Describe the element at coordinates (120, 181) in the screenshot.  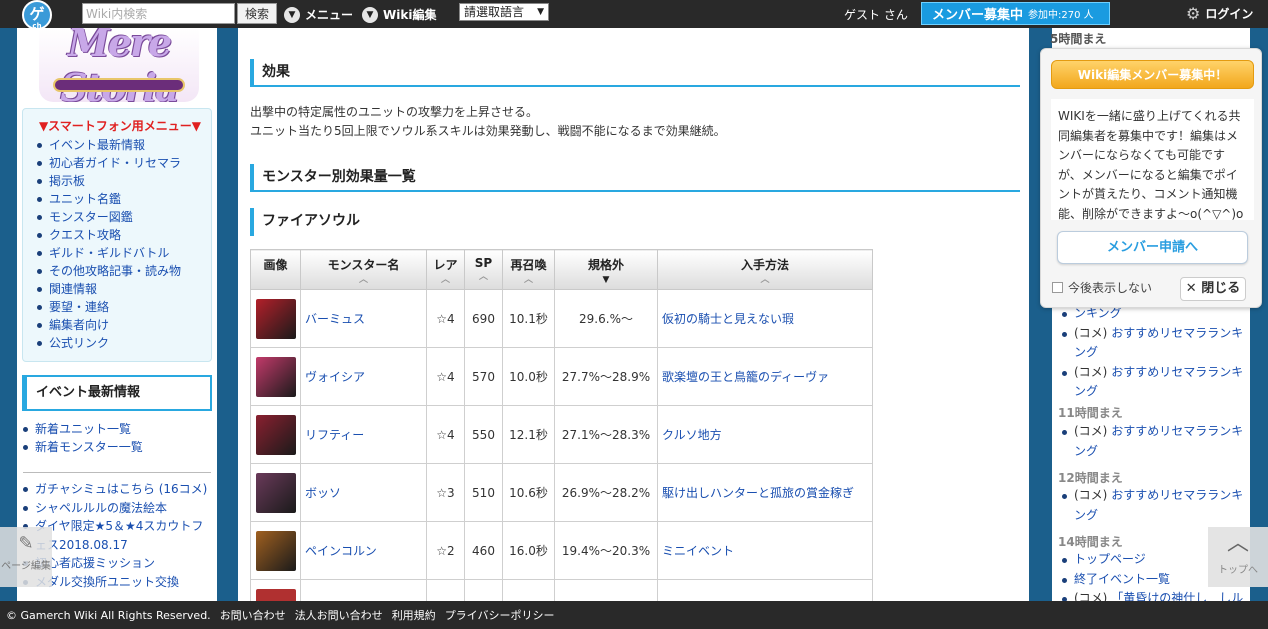
I see `sp-menu-item: 掲示板` at that location.